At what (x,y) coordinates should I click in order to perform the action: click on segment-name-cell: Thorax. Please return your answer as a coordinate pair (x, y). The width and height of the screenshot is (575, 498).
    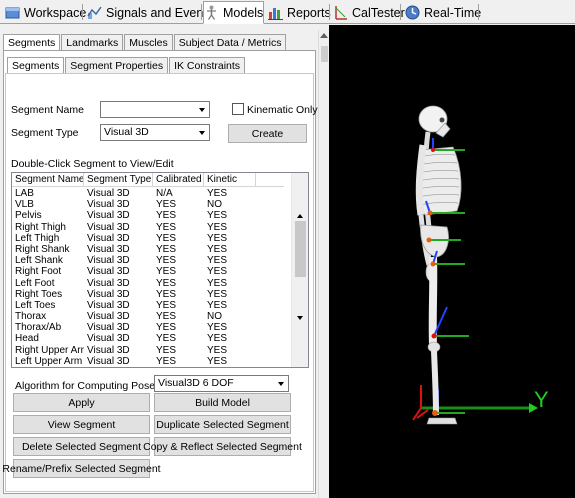
    Looking at the image, I should click on (31, 317).